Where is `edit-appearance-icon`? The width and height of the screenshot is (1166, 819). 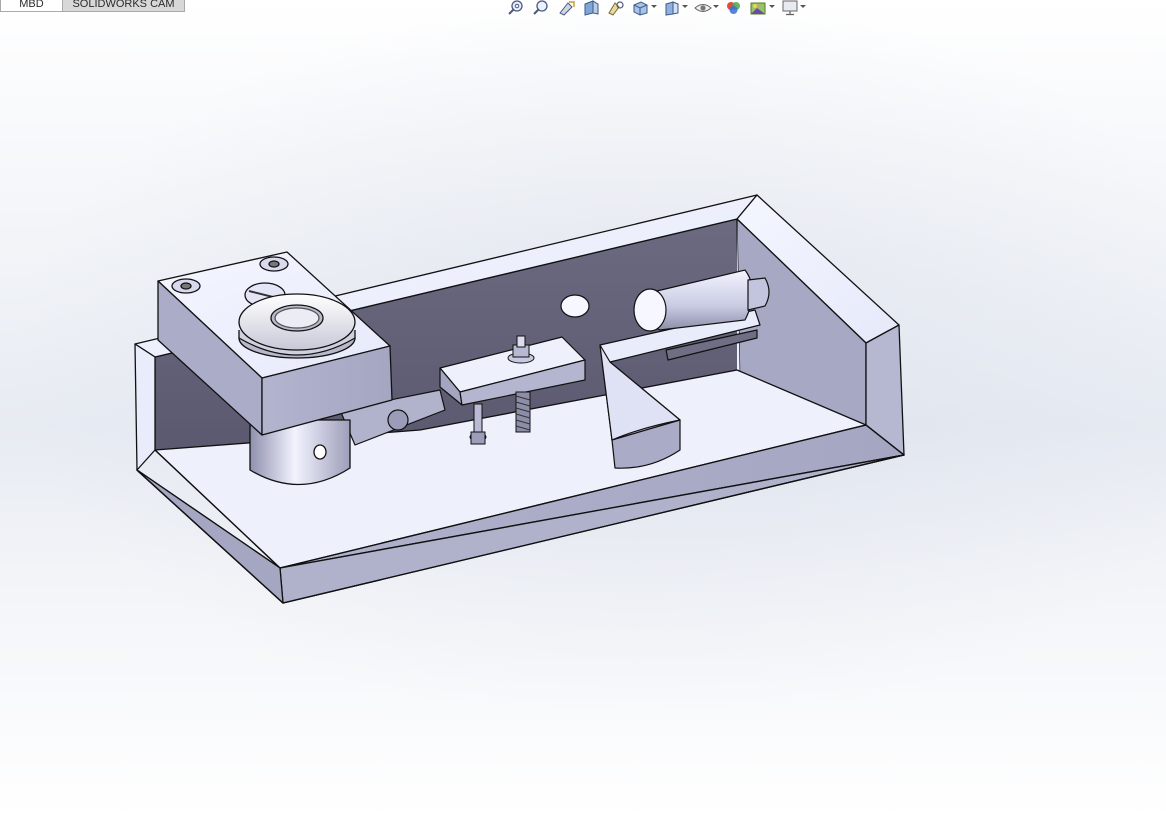 edit-appearance-icon is located at coordinates (733, 8).